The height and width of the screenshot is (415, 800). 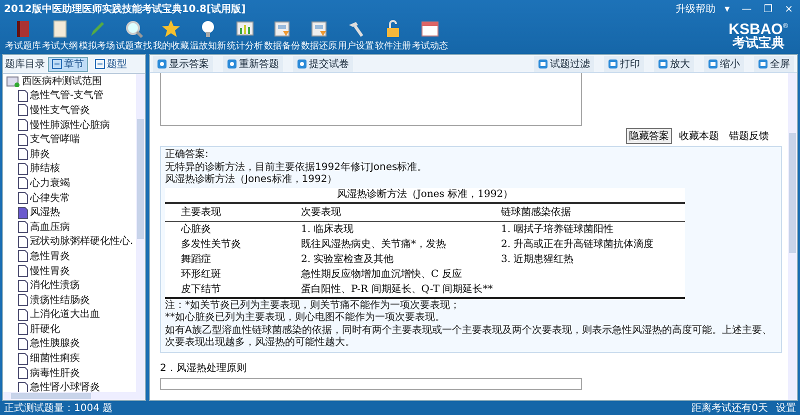 What do you see at coordinates (347, 259) in the screenshot?
I see `table-cell: 2. 实验室检查及其他` at bounding box center [347, 259].